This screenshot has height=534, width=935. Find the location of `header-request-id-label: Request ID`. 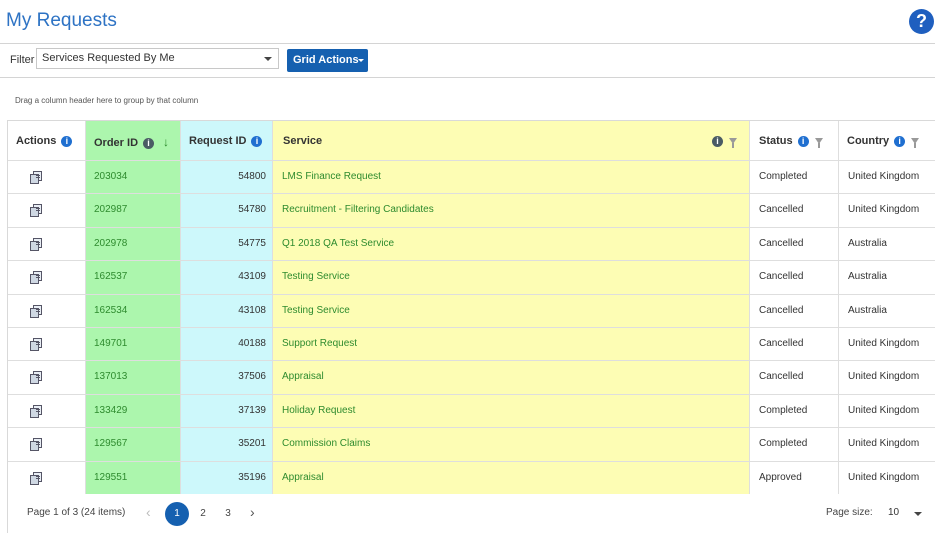

header-request-id-label: Request ID is located at coordinates (218, 141).